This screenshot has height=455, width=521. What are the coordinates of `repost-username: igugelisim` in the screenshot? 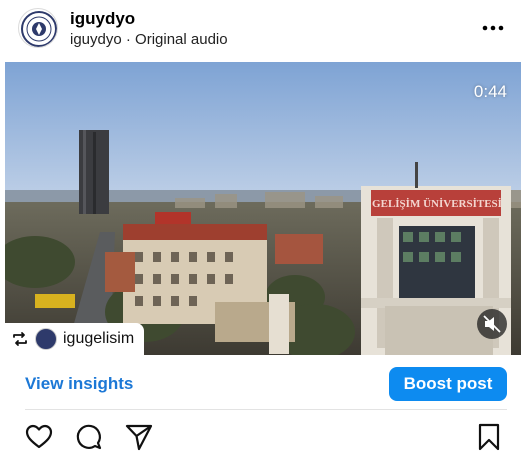 It's located at (99, 338).